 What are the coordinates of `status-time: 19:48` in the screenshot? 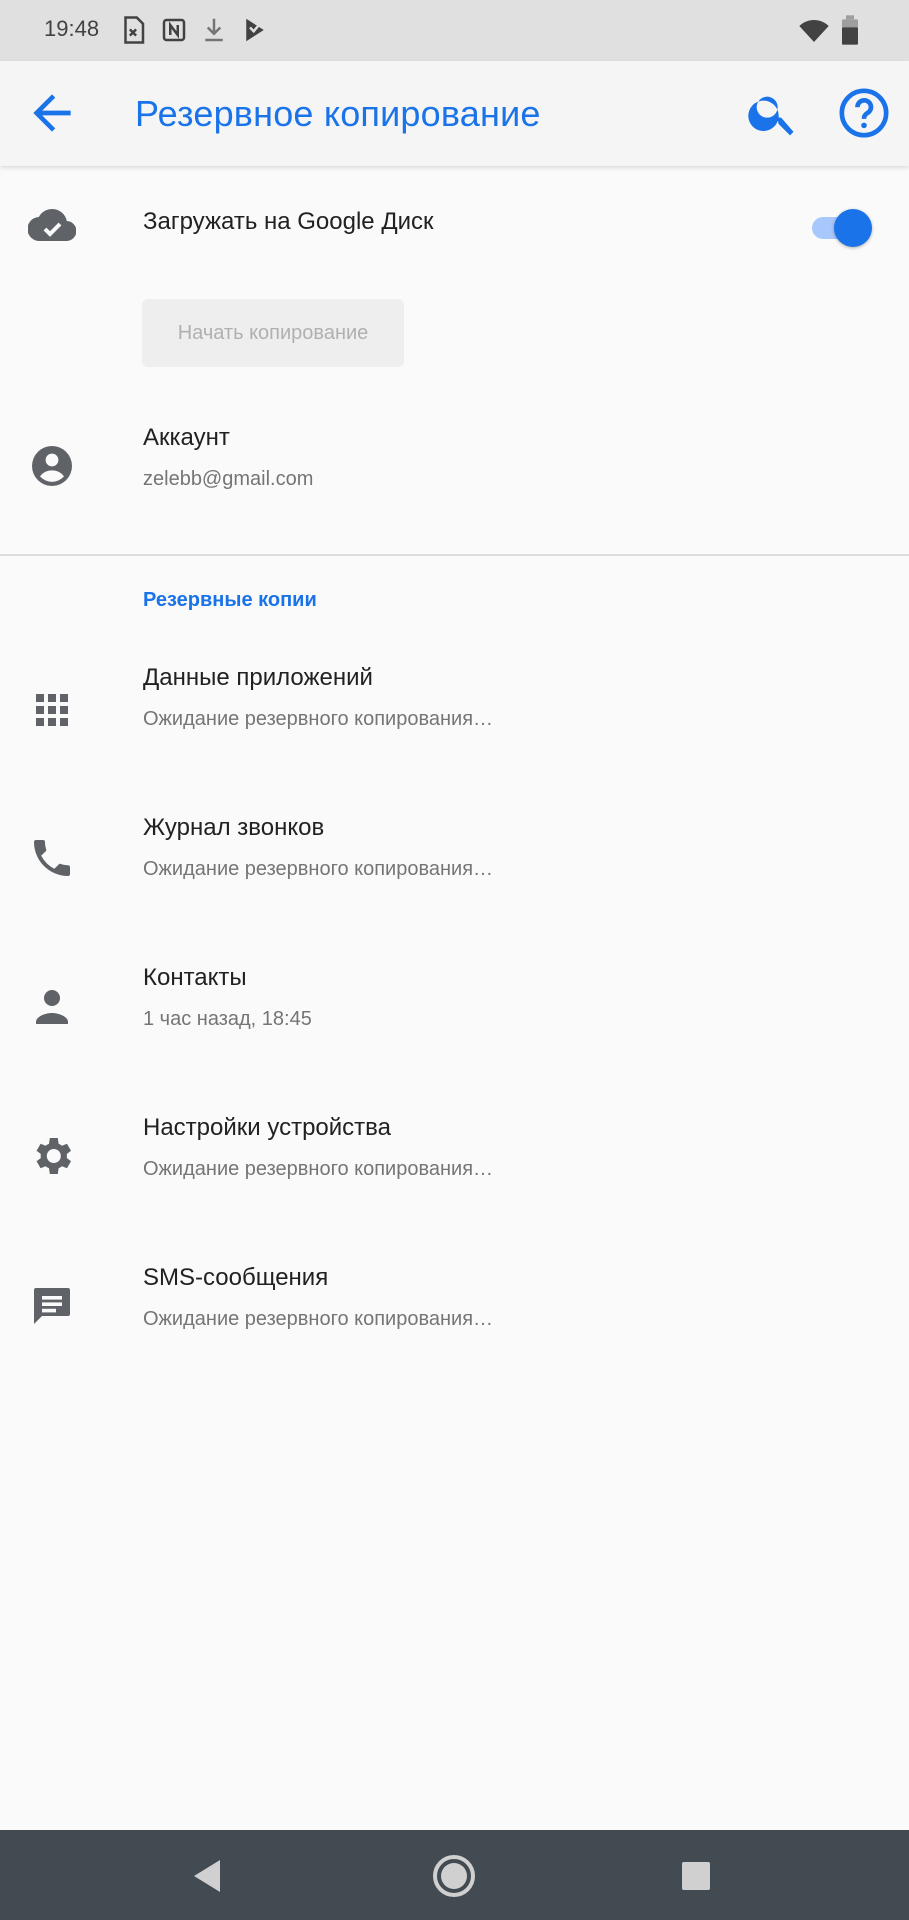 It's located at (72, 28).